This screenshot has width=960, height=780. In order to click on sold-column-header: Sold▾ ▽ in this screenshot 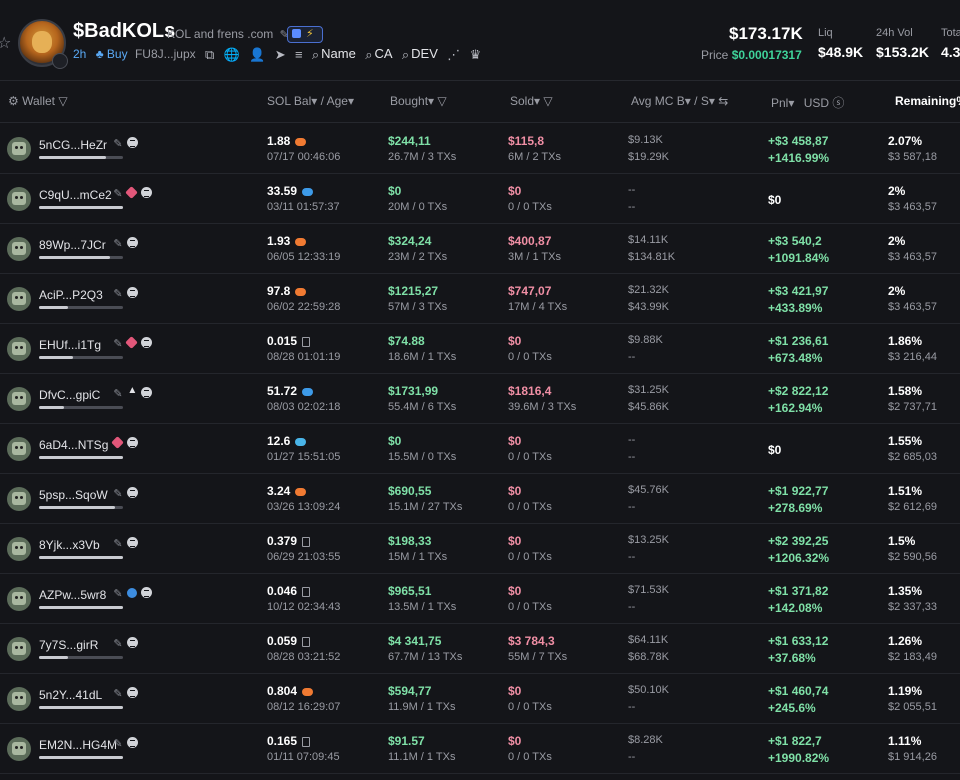, I will do `click(531, 101)`.